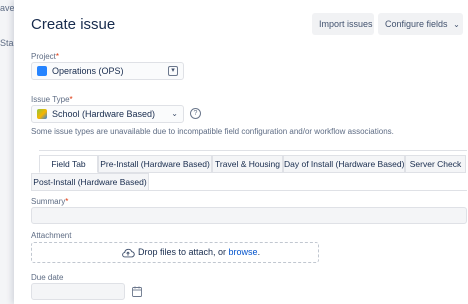  I want to click on project-value: Operations (OPS), so click(88, 71).